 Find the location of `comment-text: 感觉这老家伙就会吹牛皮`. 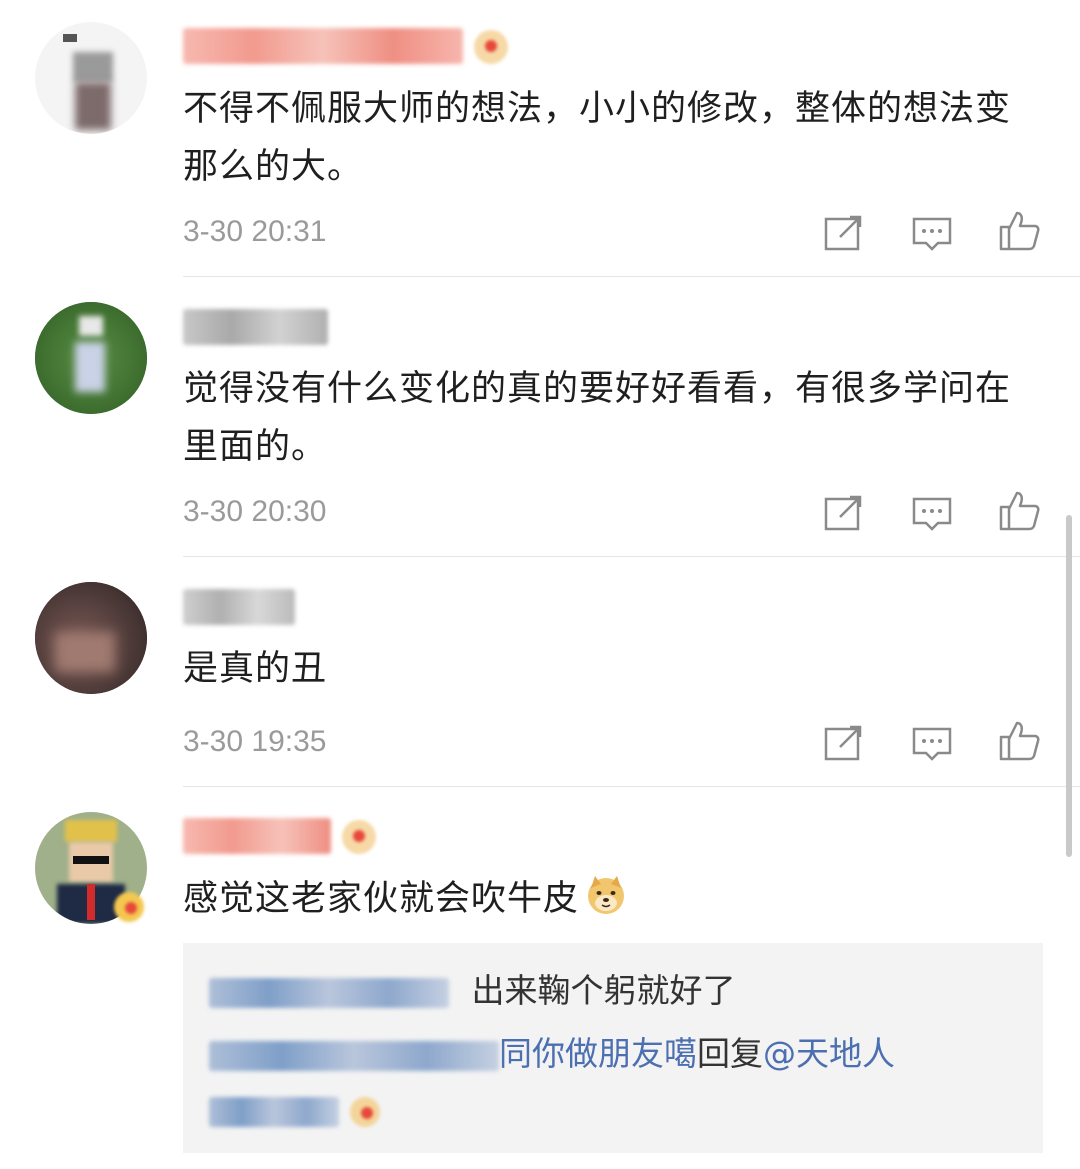

comment-text: 感觉这老家伙就会吹牛皮 is located at coordinates (613, 899).